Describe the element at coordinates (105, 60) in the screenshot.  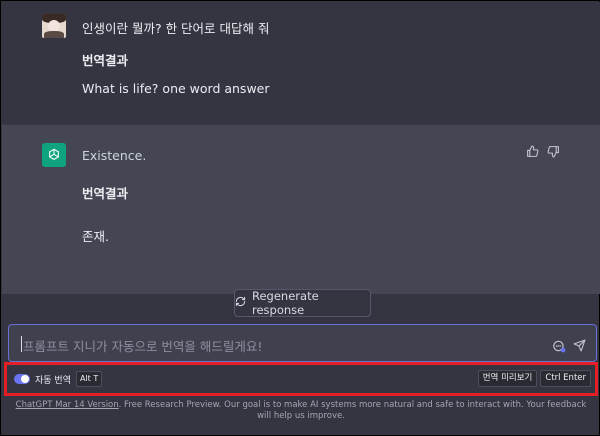
I see `user-translation-header: 번역결과` at that location.